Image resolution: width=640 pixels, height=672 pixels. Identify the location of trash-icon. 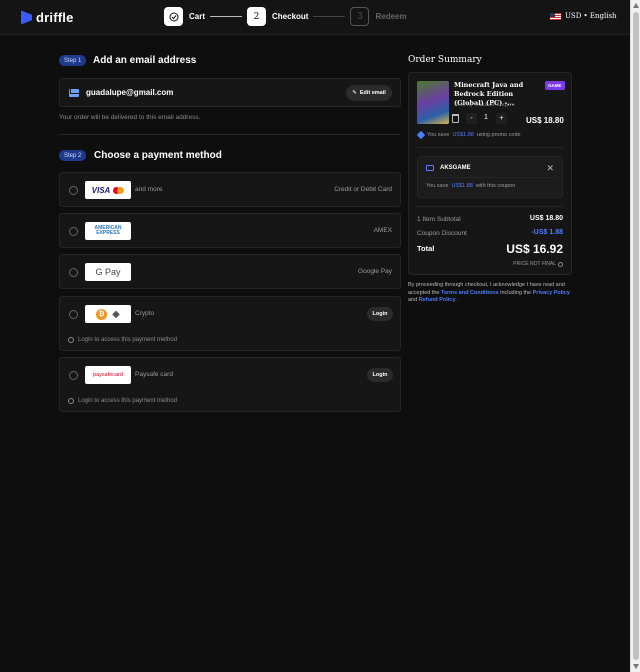
(455, 118).